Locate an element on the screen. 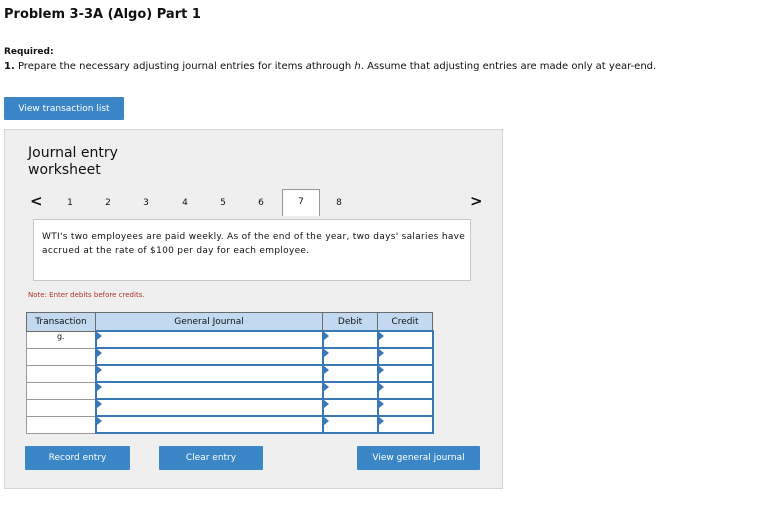 Image resolution: width=762 pixels, height=522 pixels. col-general-journal: General Journal is located at coordinates (209, 322).